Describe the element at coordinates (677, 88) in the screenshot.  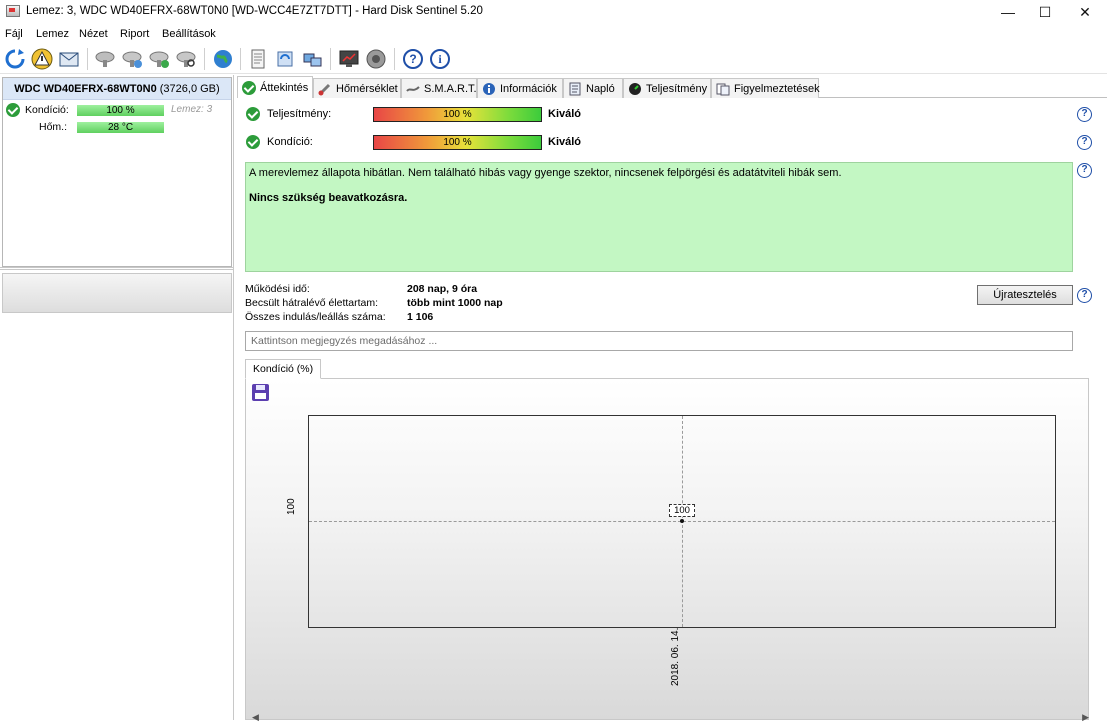
I see `tab-performance-label: Teljesítmény` at that location.